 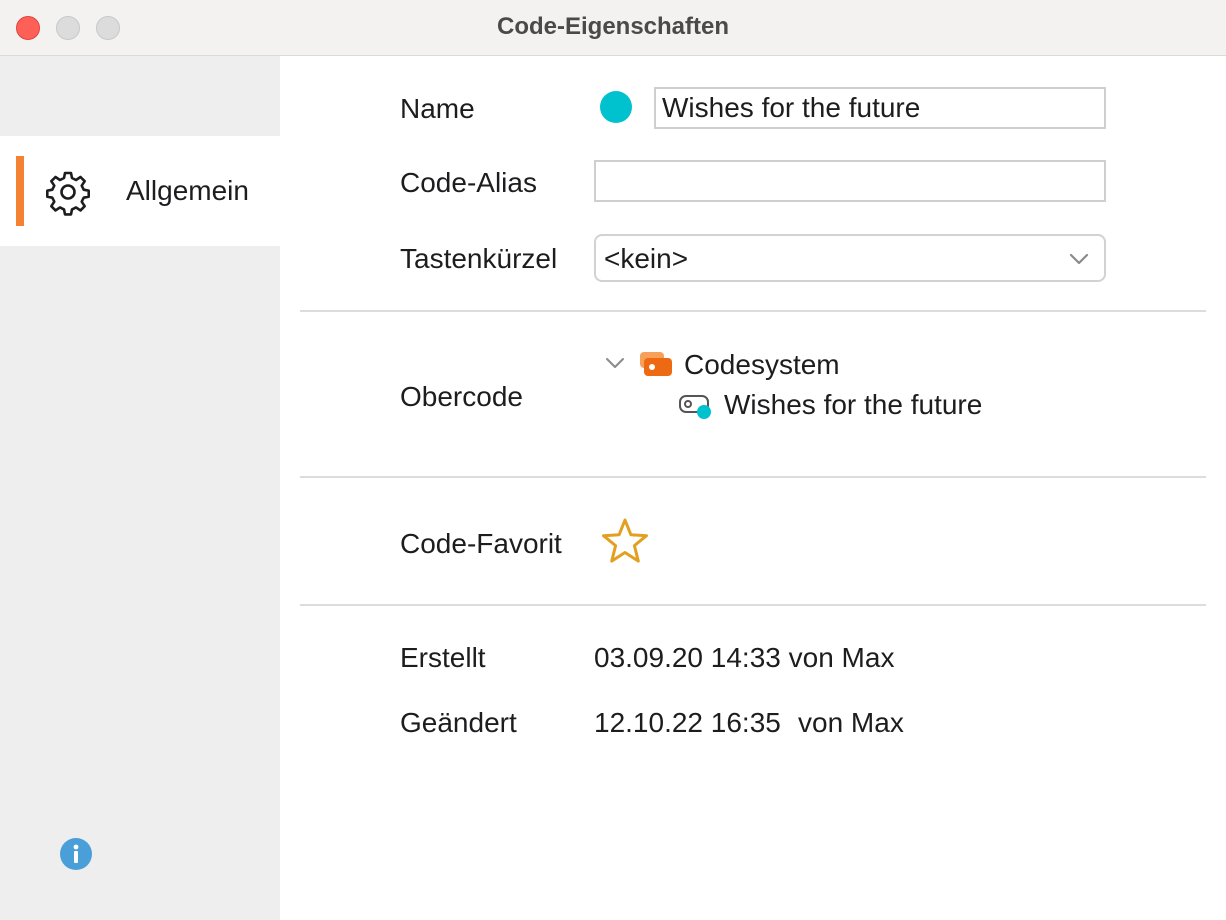 What do you see at coordinates (437, 108) in the screenshot?
I see `name-label: Name` at bounding box center [437, 108].